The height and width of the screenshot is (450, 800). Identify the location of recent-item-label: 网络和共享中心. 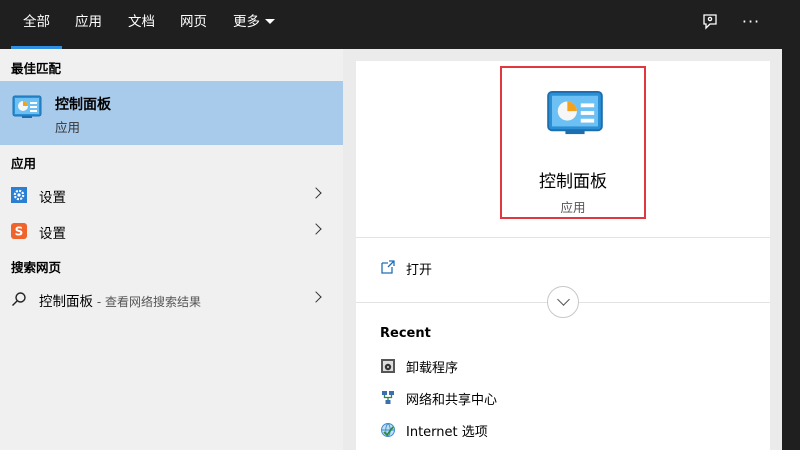
(452, 400).